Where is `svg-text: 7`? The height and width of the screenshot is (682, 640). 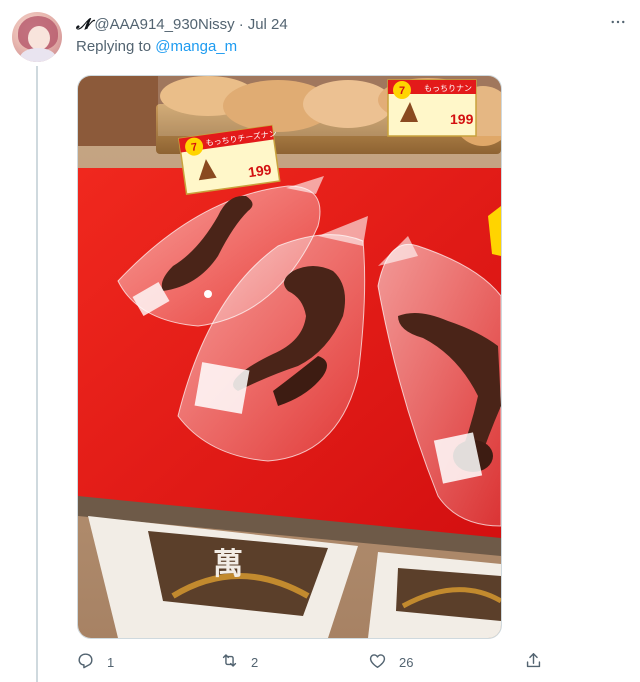 svg-text: 7 is located at coordinates (402, 91).